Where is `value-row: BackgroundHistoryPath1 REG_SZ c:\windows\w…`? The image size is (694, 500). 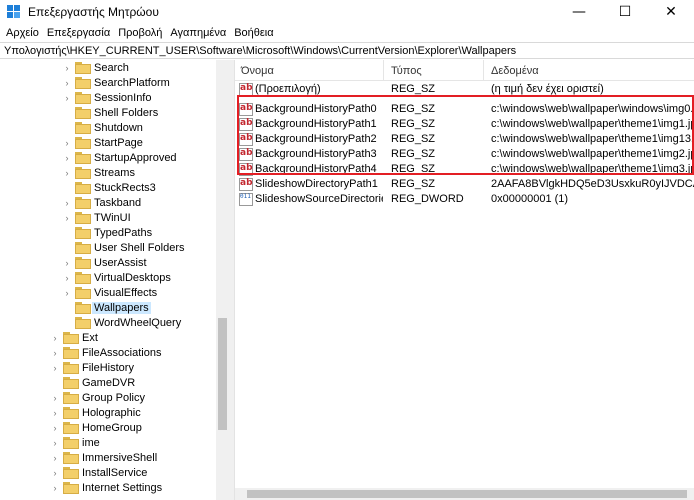 value-row: BackgroundHistoryPath1 REG_SZ c:\windows\w… is located at coordinates (464, 125).